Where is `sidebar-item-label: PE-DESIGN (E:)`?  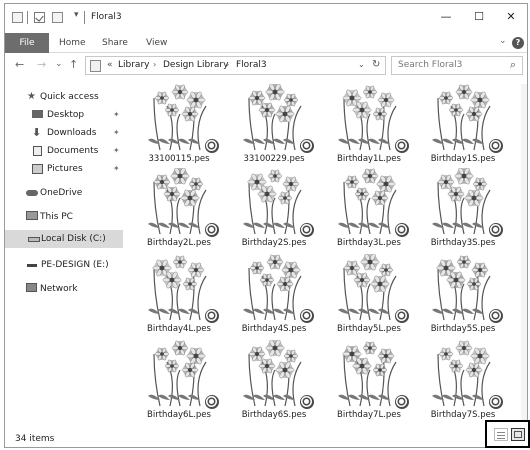
sidebar-item-label: PE-DESIGN (E:) is located at coordinates (75, 265).